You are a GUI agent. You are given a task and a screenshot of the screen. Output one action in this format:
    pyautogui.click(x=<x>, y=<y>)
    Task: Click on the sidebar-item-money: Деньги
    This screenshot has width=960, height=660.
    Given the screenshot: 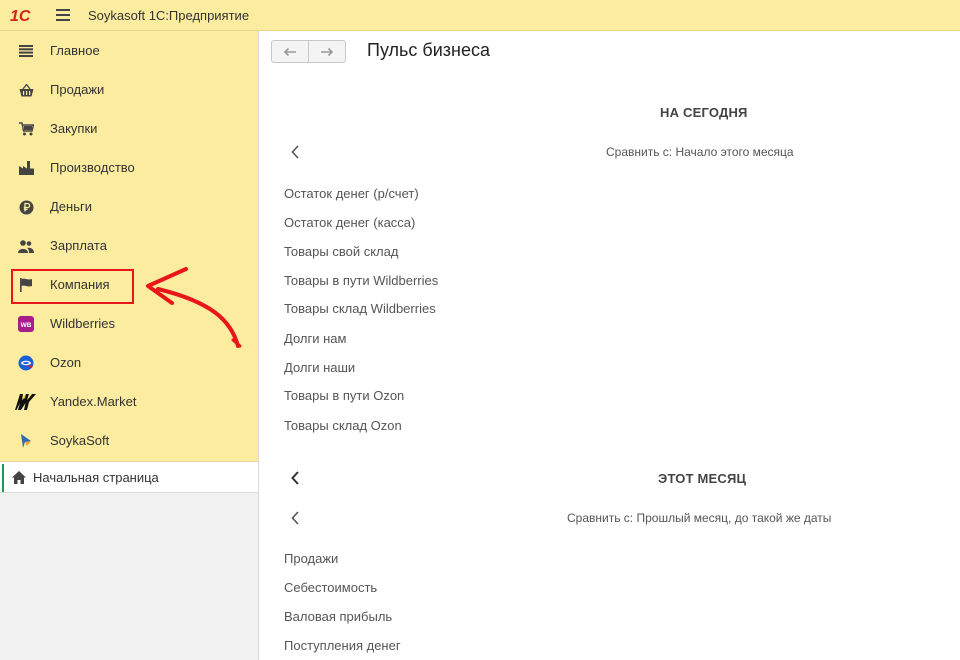 What is the action you would take?
    pyautogui.click(x=129, y=206)
    